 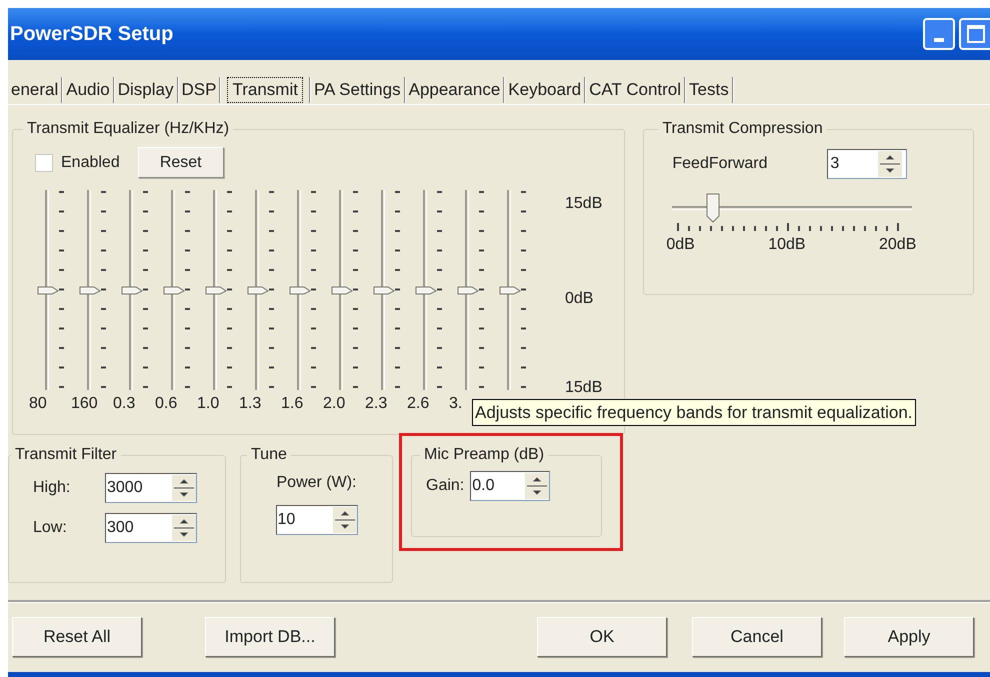 I want to click on tab: DSP, so click(x=199, y=89).